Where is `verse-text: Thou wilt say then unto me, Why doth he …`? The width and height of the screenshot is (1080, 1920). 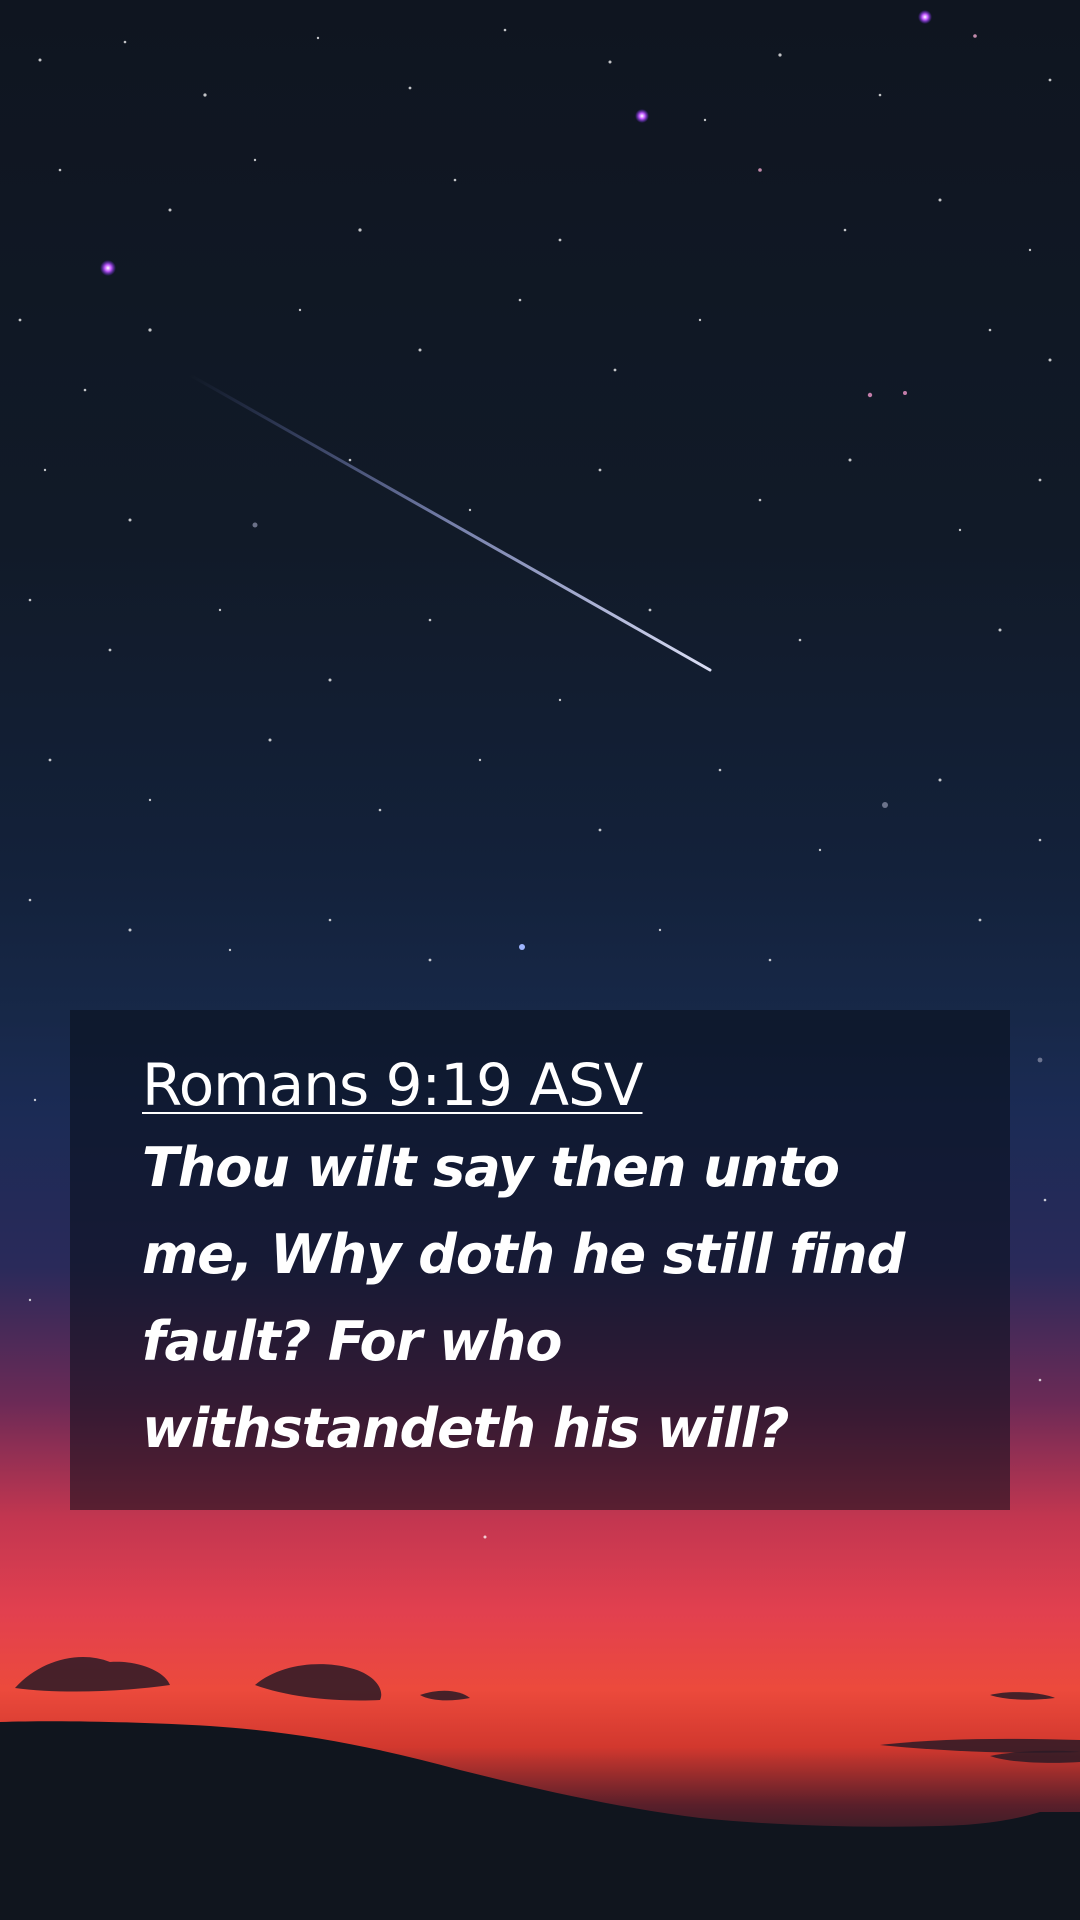 verse-text: Thou wilt say then unto me, Why doth he … is located at coordinates (523, 1298).